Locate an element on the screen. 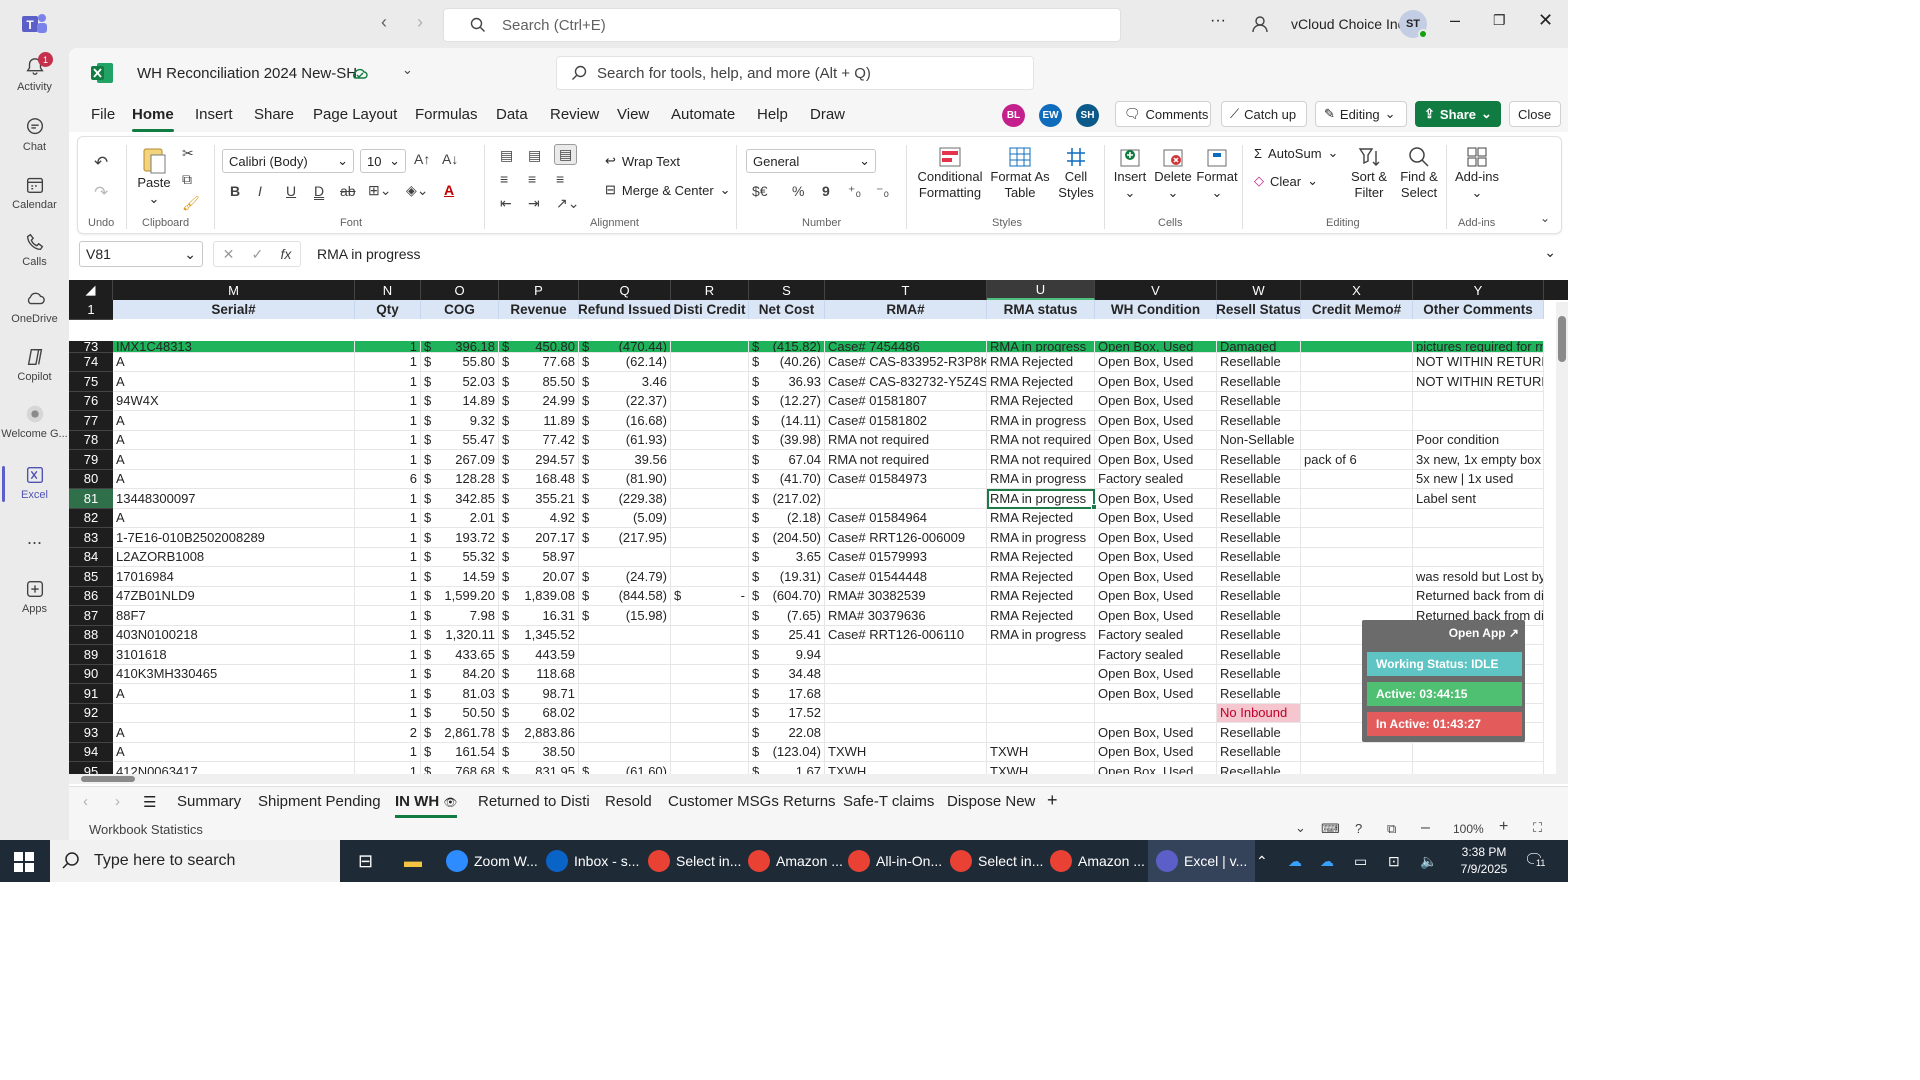  cell-ref is located at coordinates (625, 713).